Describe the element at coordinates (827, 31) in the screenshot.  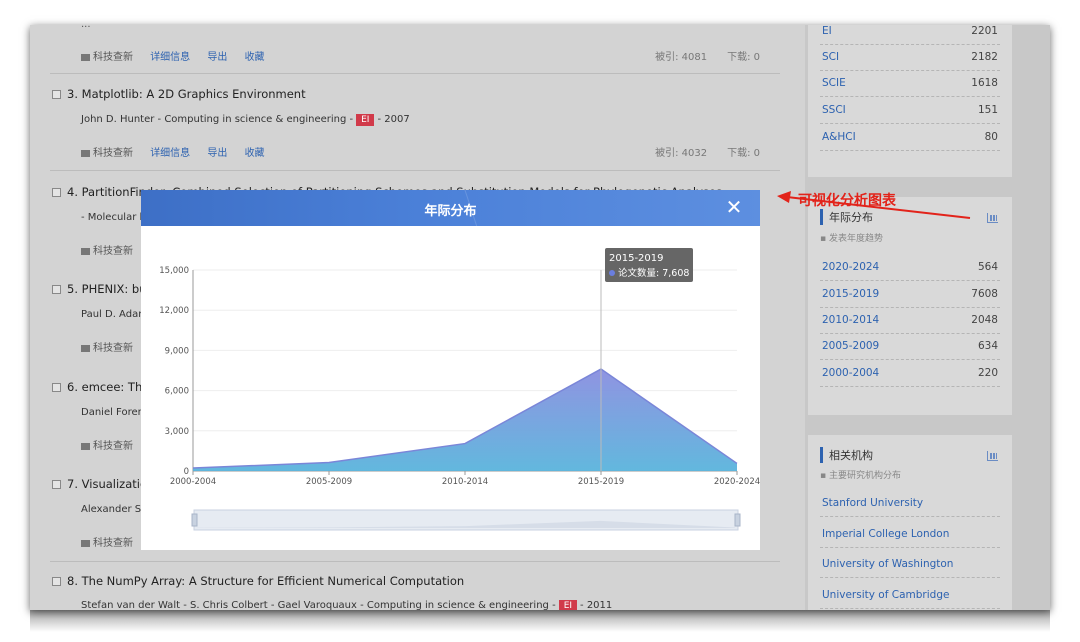
I see `item-label: EI` at that location.